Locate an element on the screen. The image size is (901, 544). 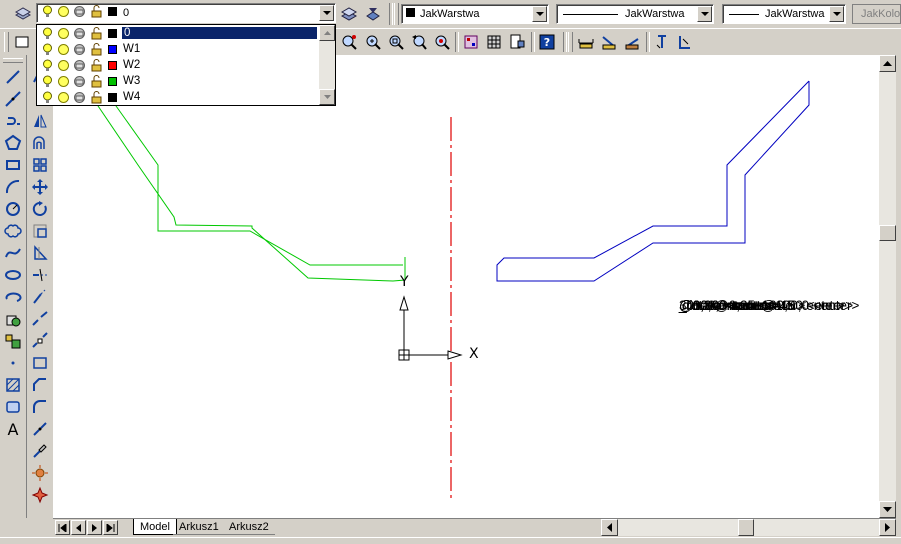
spline-button is located at coordinates (13, 253).